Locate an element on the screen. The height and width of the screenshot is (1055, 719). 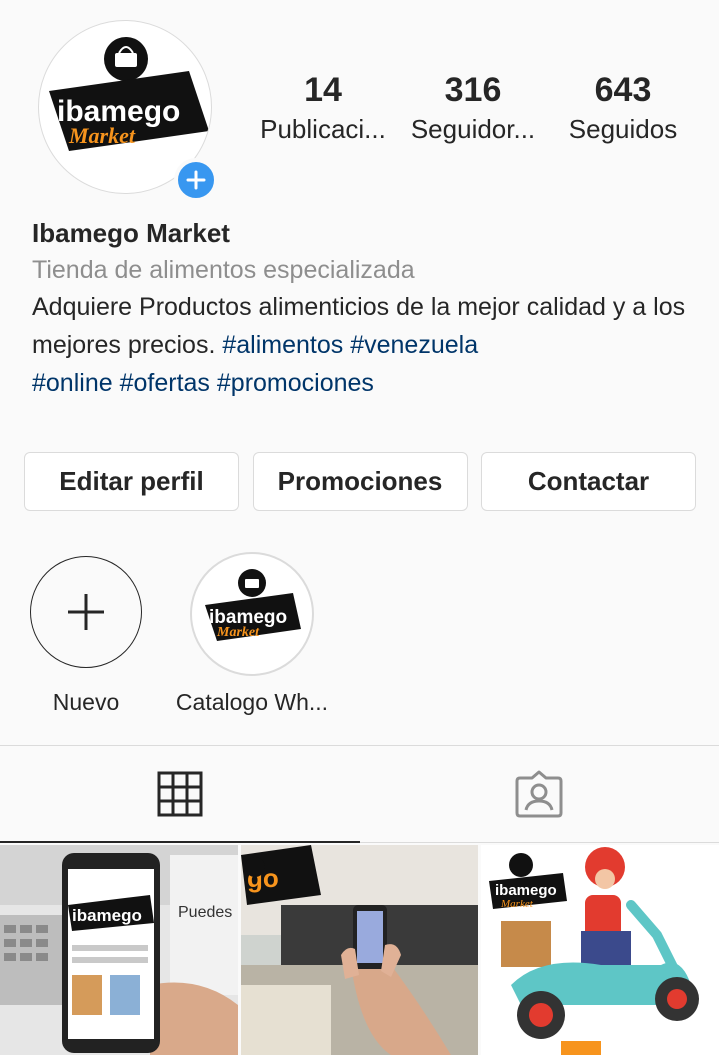
post-thumbnail: go is located at coordinates (359, 950).